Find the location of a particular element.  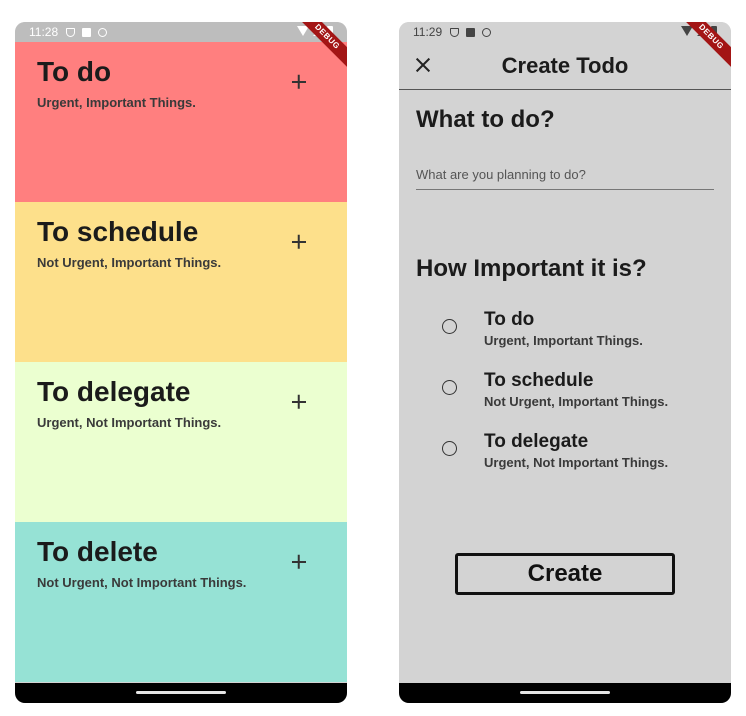

quadrant-title: To schedule is located at coordinates (118, 231).